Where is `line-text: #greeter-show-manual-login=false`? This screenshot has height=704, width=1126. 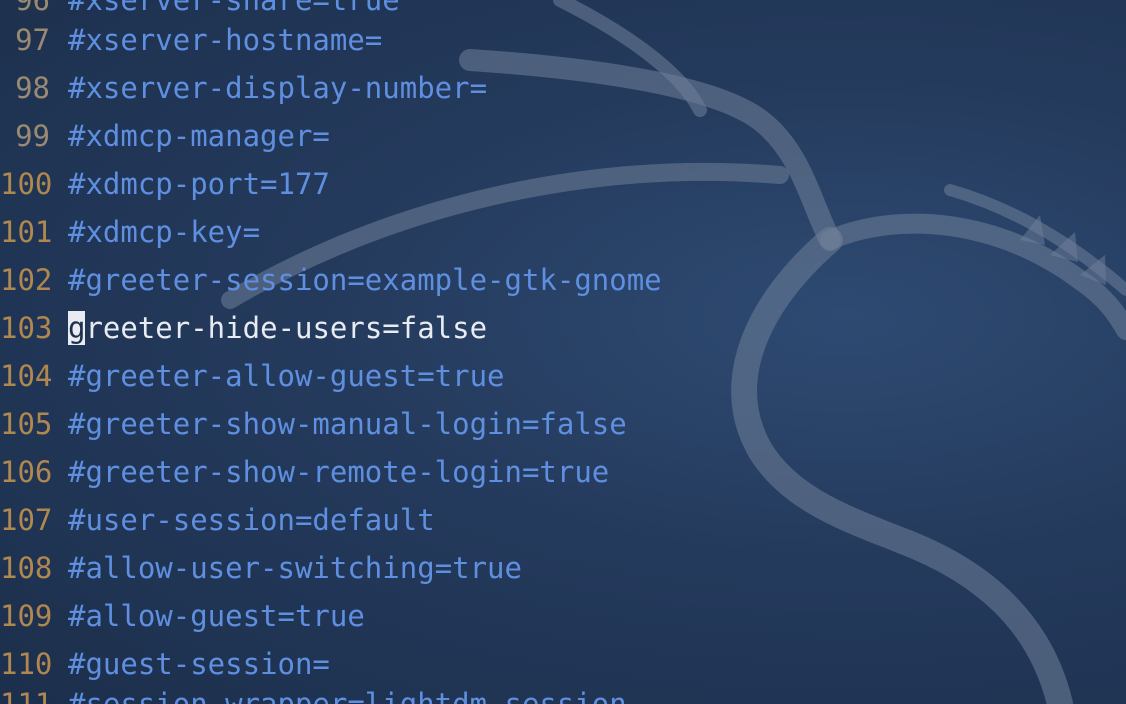 line-text: #greeter-show-manual-login=false is located at coordinates (347, 424).